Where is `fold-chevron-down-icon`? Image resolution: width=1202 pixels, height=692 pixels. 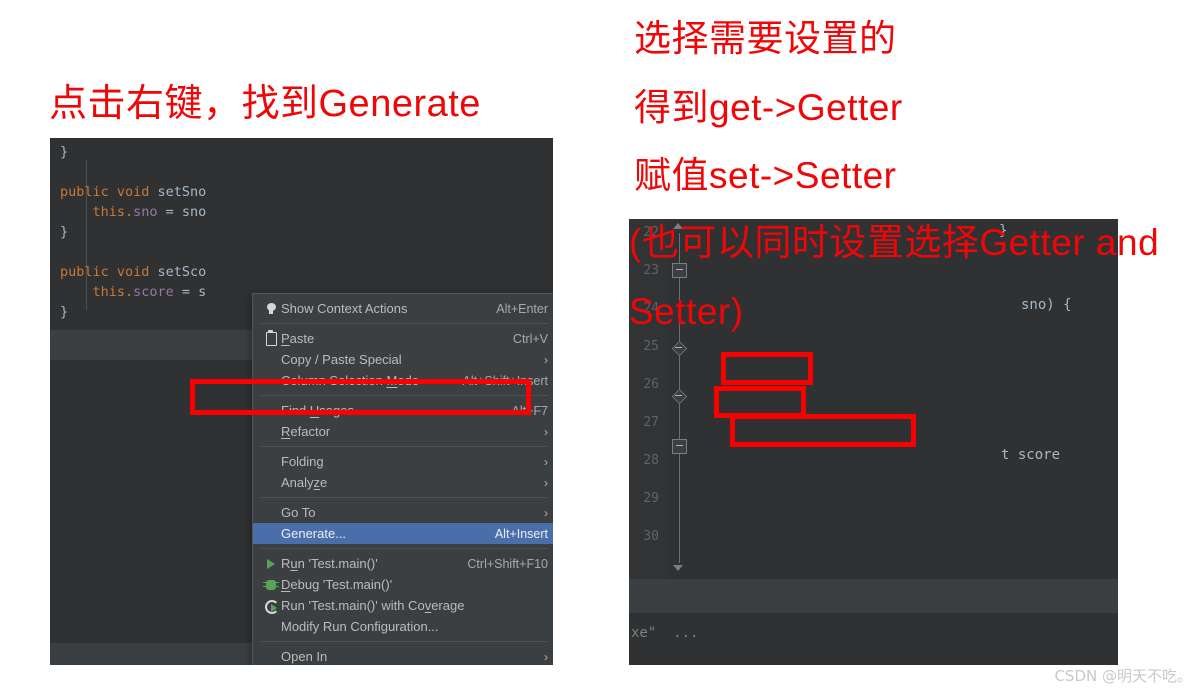
fold-chevron-down-icon is located at coordinates (678, 568).